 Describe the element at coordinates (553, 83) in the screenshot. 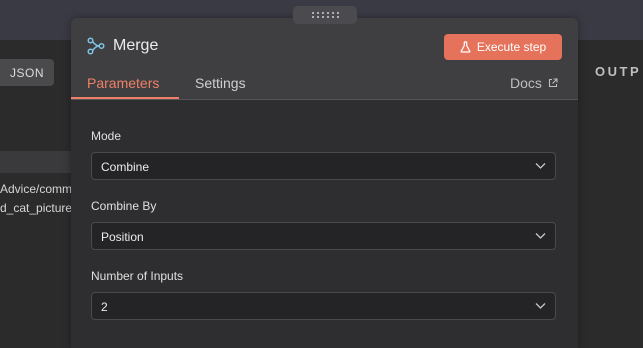

I see `external-link-icon` at that location.